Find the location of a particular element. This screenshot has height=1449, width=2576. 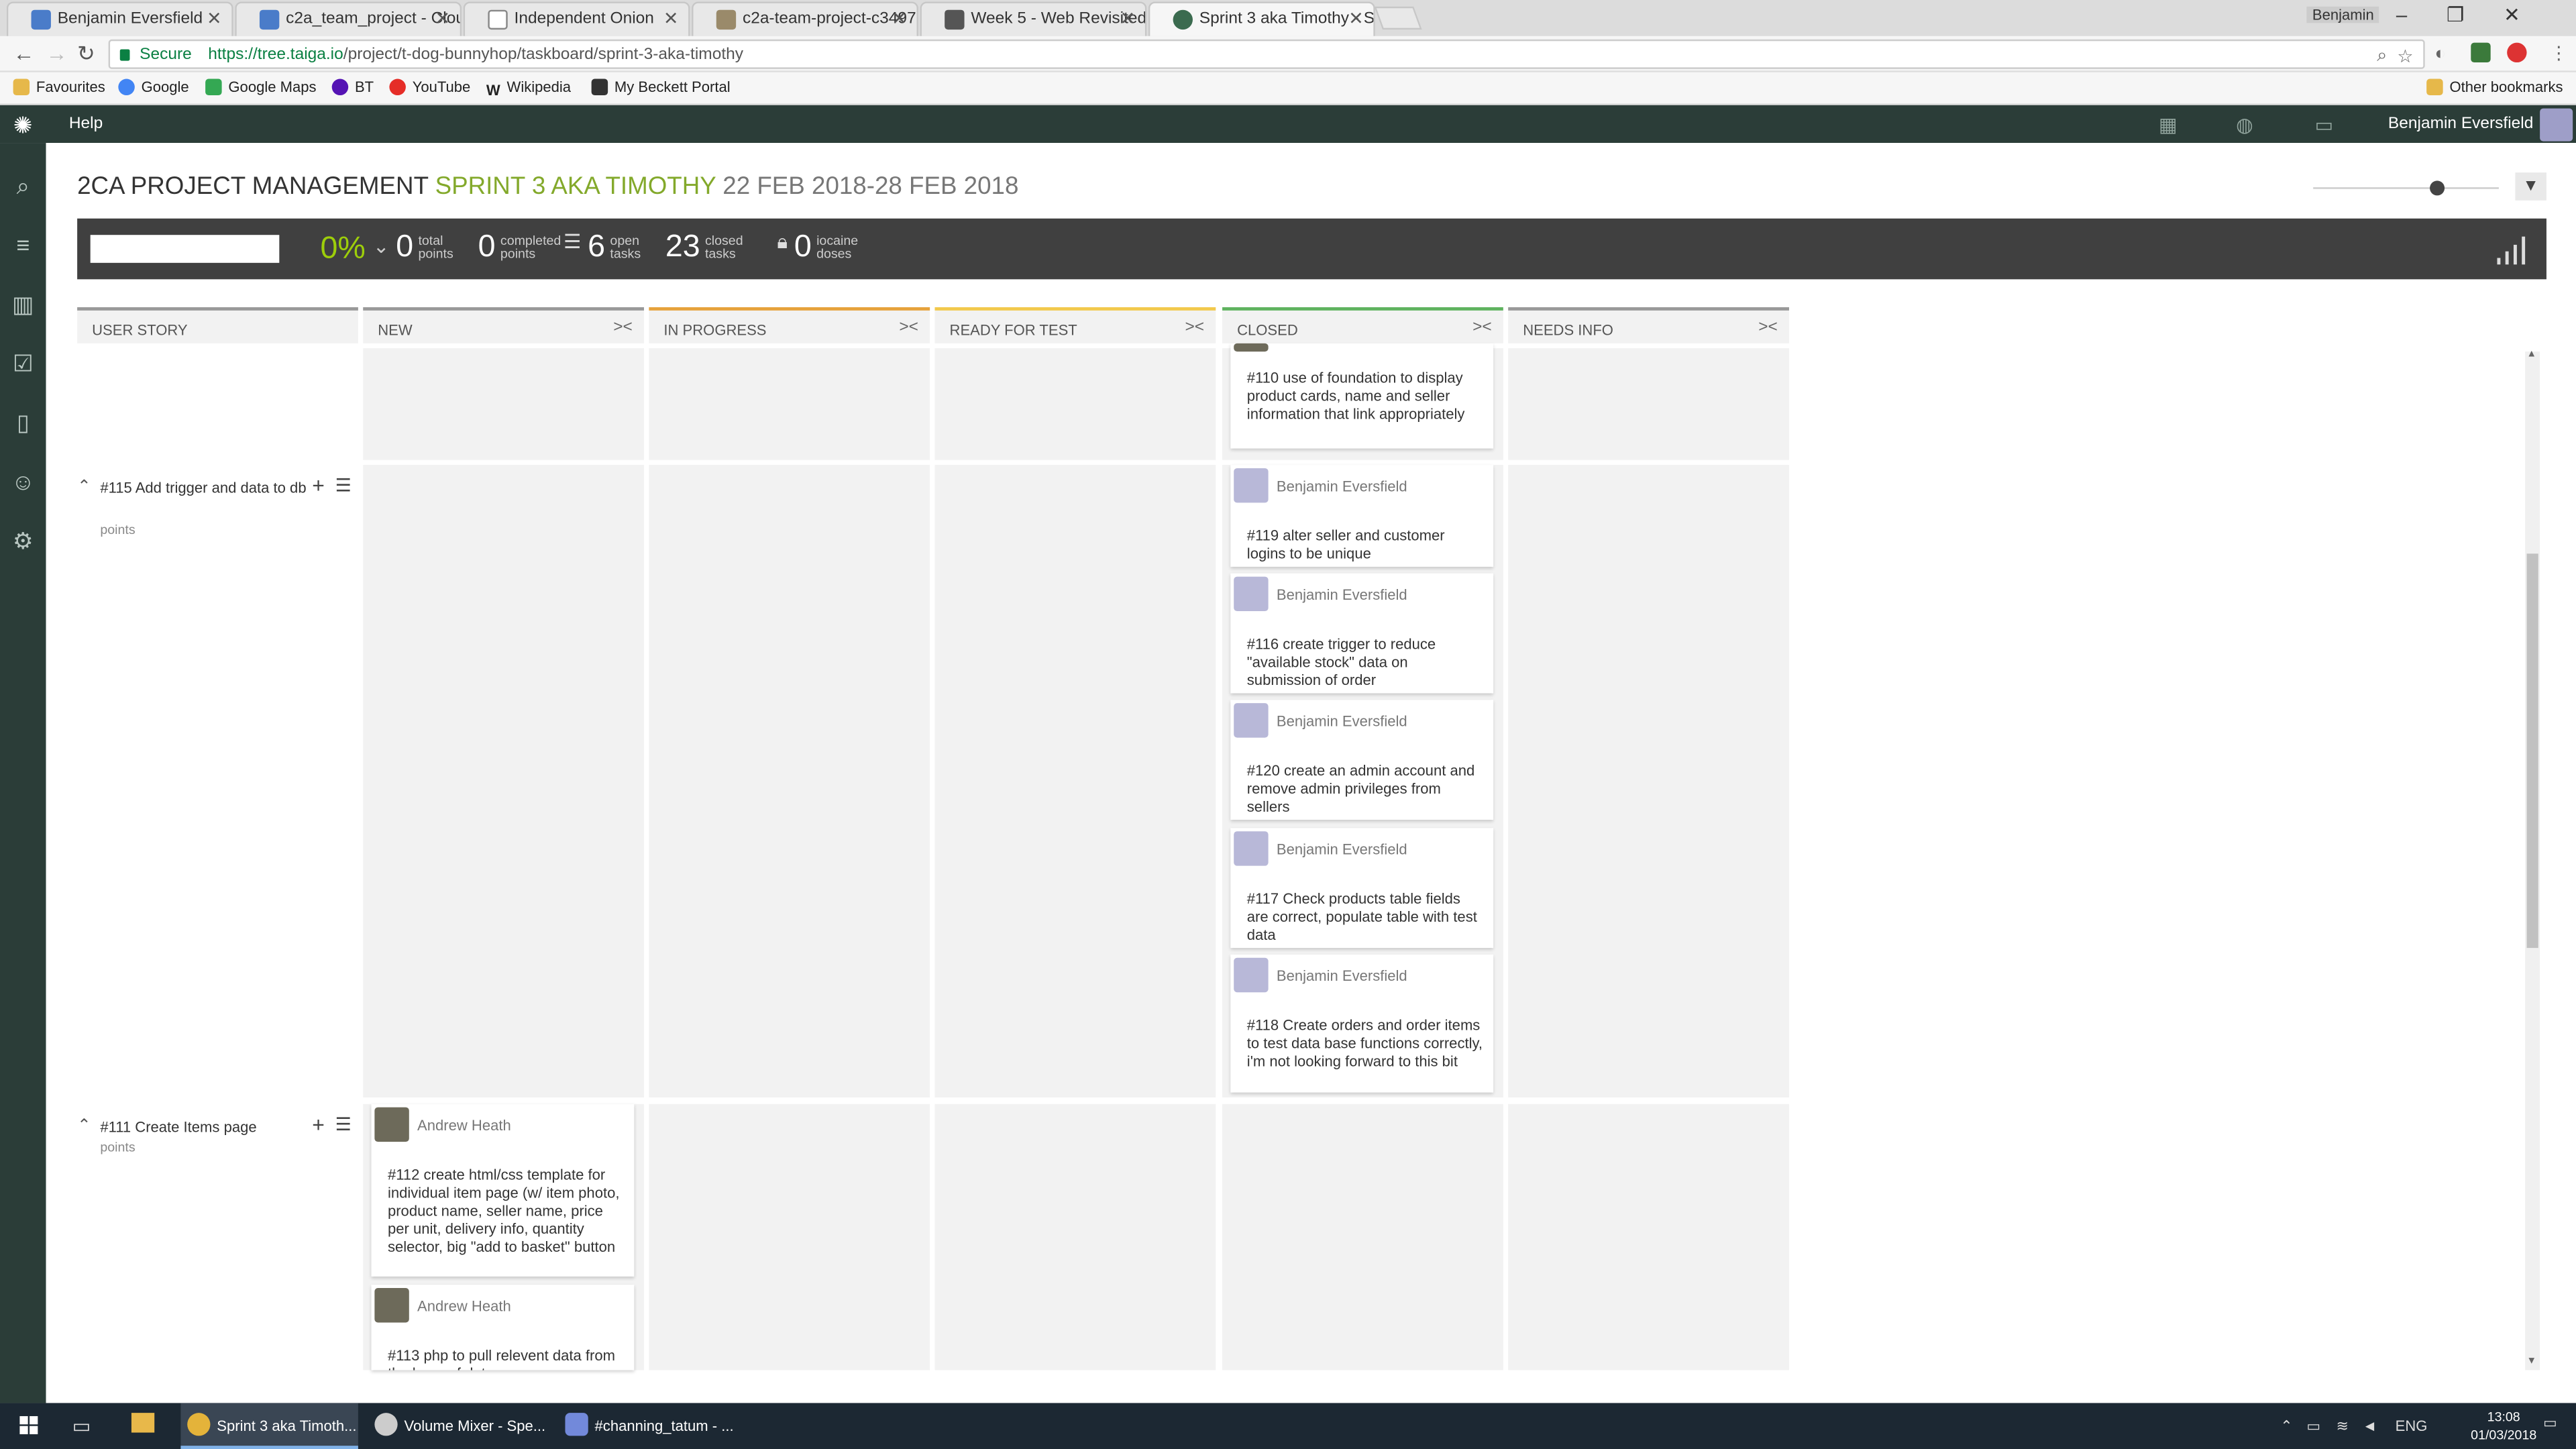

battery-icon: ▭ is located at coordinates (2313, 1426).